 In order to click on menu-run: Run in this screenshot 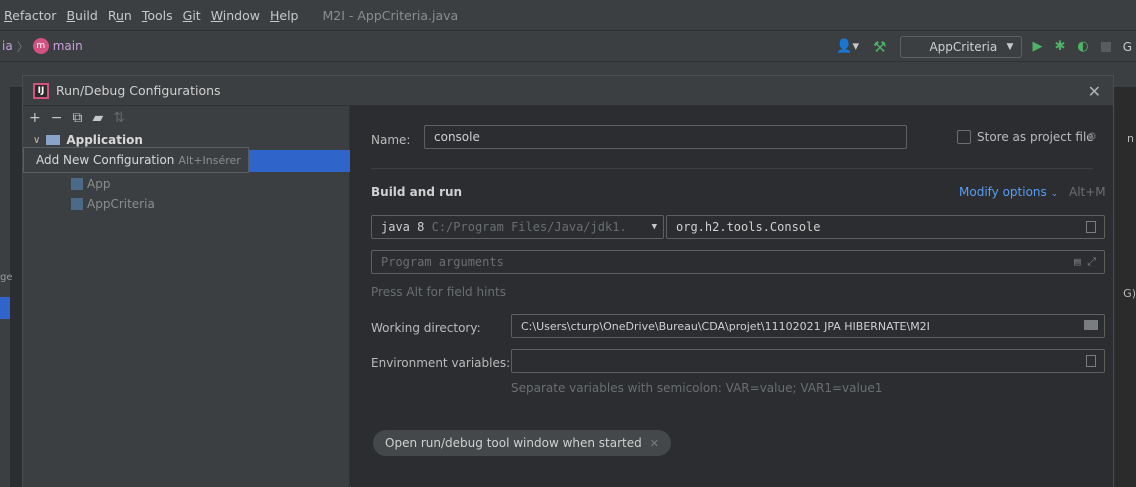, I will do `click(120, 15)`.